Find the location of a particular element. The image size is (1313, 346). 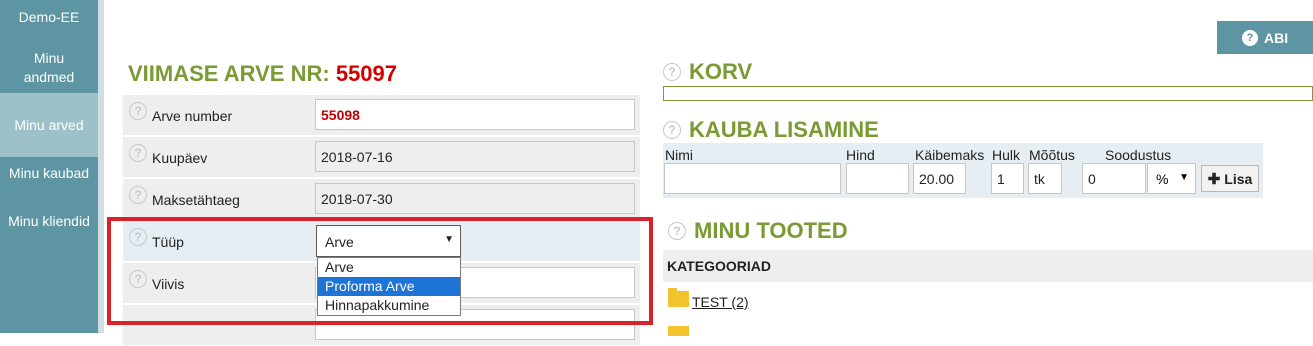

sidebar-item-minu-kliendid: Minu kliendid is located at coordinates (49, 221).